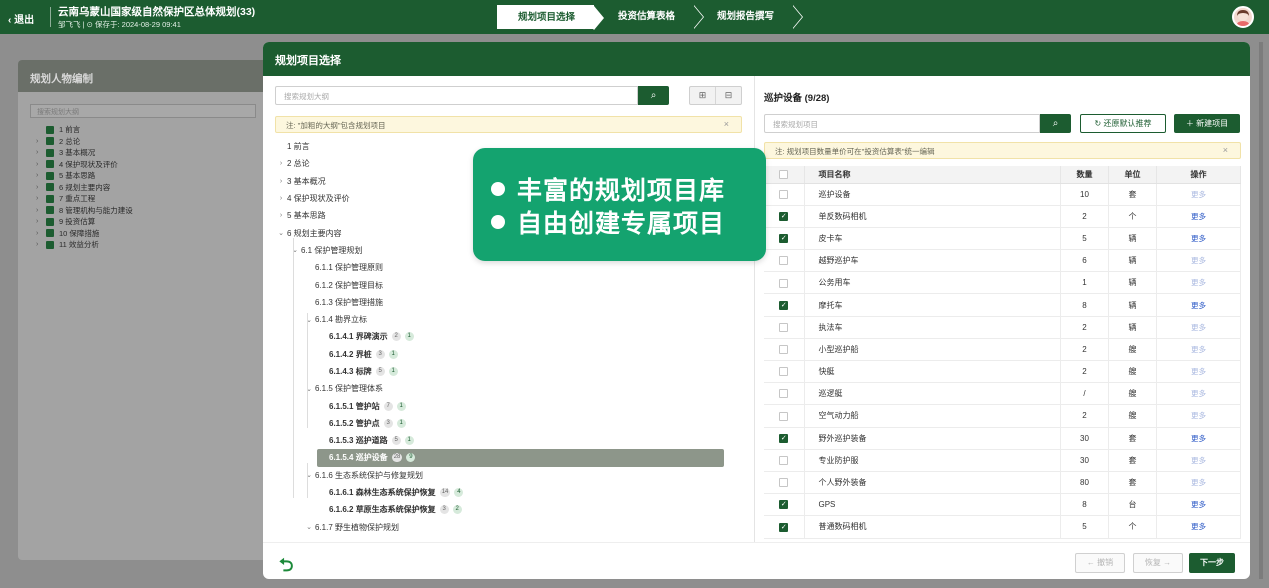 This screenshot has height=588, width=1269. I want to click on tree-node: 6.1.1 保护管理原则, so click(524, 267).